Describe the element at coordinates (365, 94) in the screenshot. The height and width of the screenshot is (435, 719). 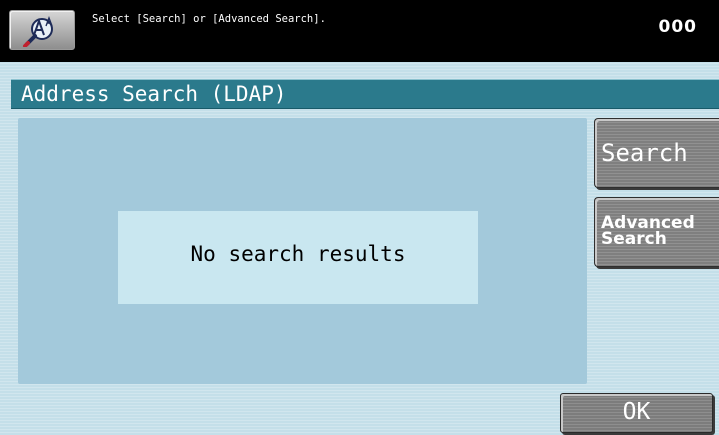
I see `title-bar: Address Search (LDAP)` at that location.